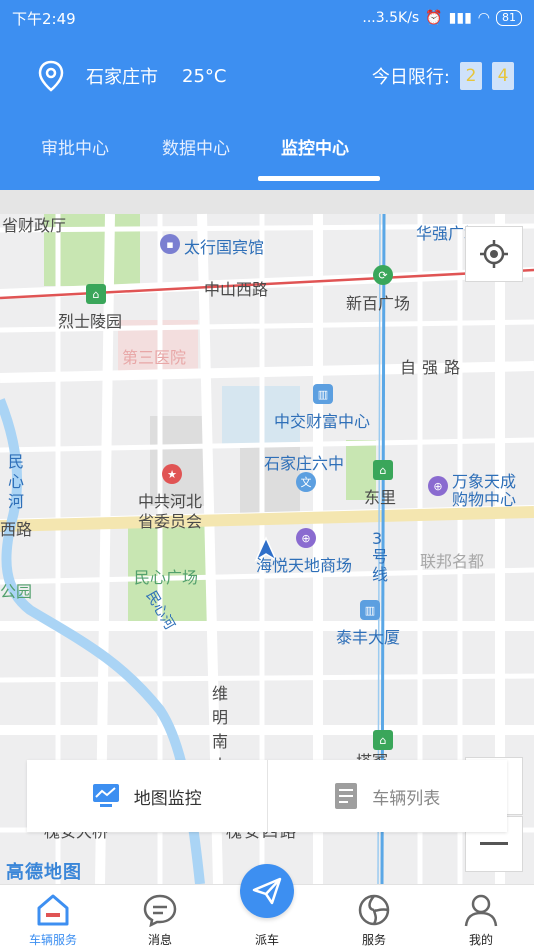  I want to click on locate-button, so click(494, 254).